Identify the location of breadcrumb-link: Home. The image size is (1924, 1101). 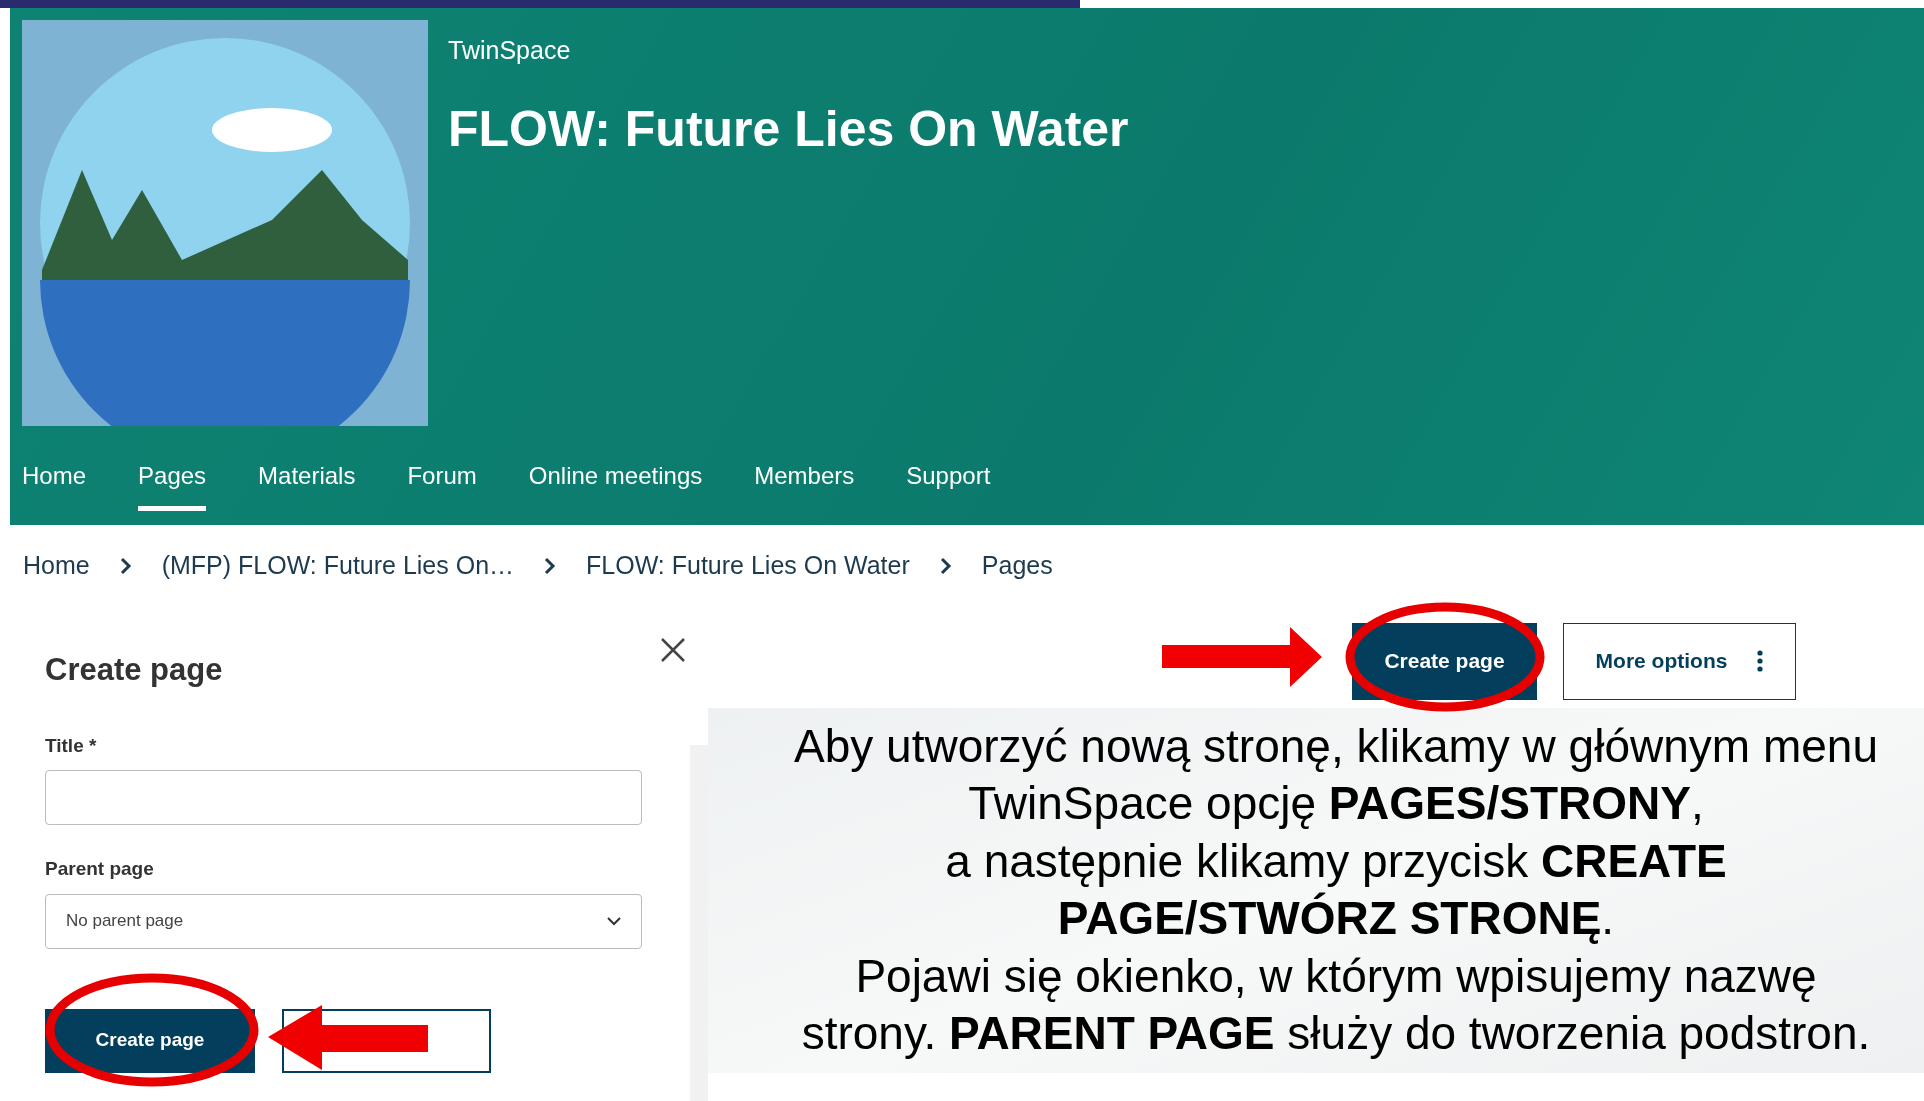
(56, 566).